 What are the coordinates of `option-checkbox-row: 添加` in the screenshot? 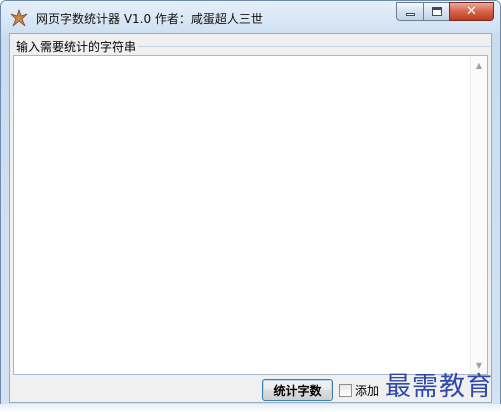 It's located at (359, 390).